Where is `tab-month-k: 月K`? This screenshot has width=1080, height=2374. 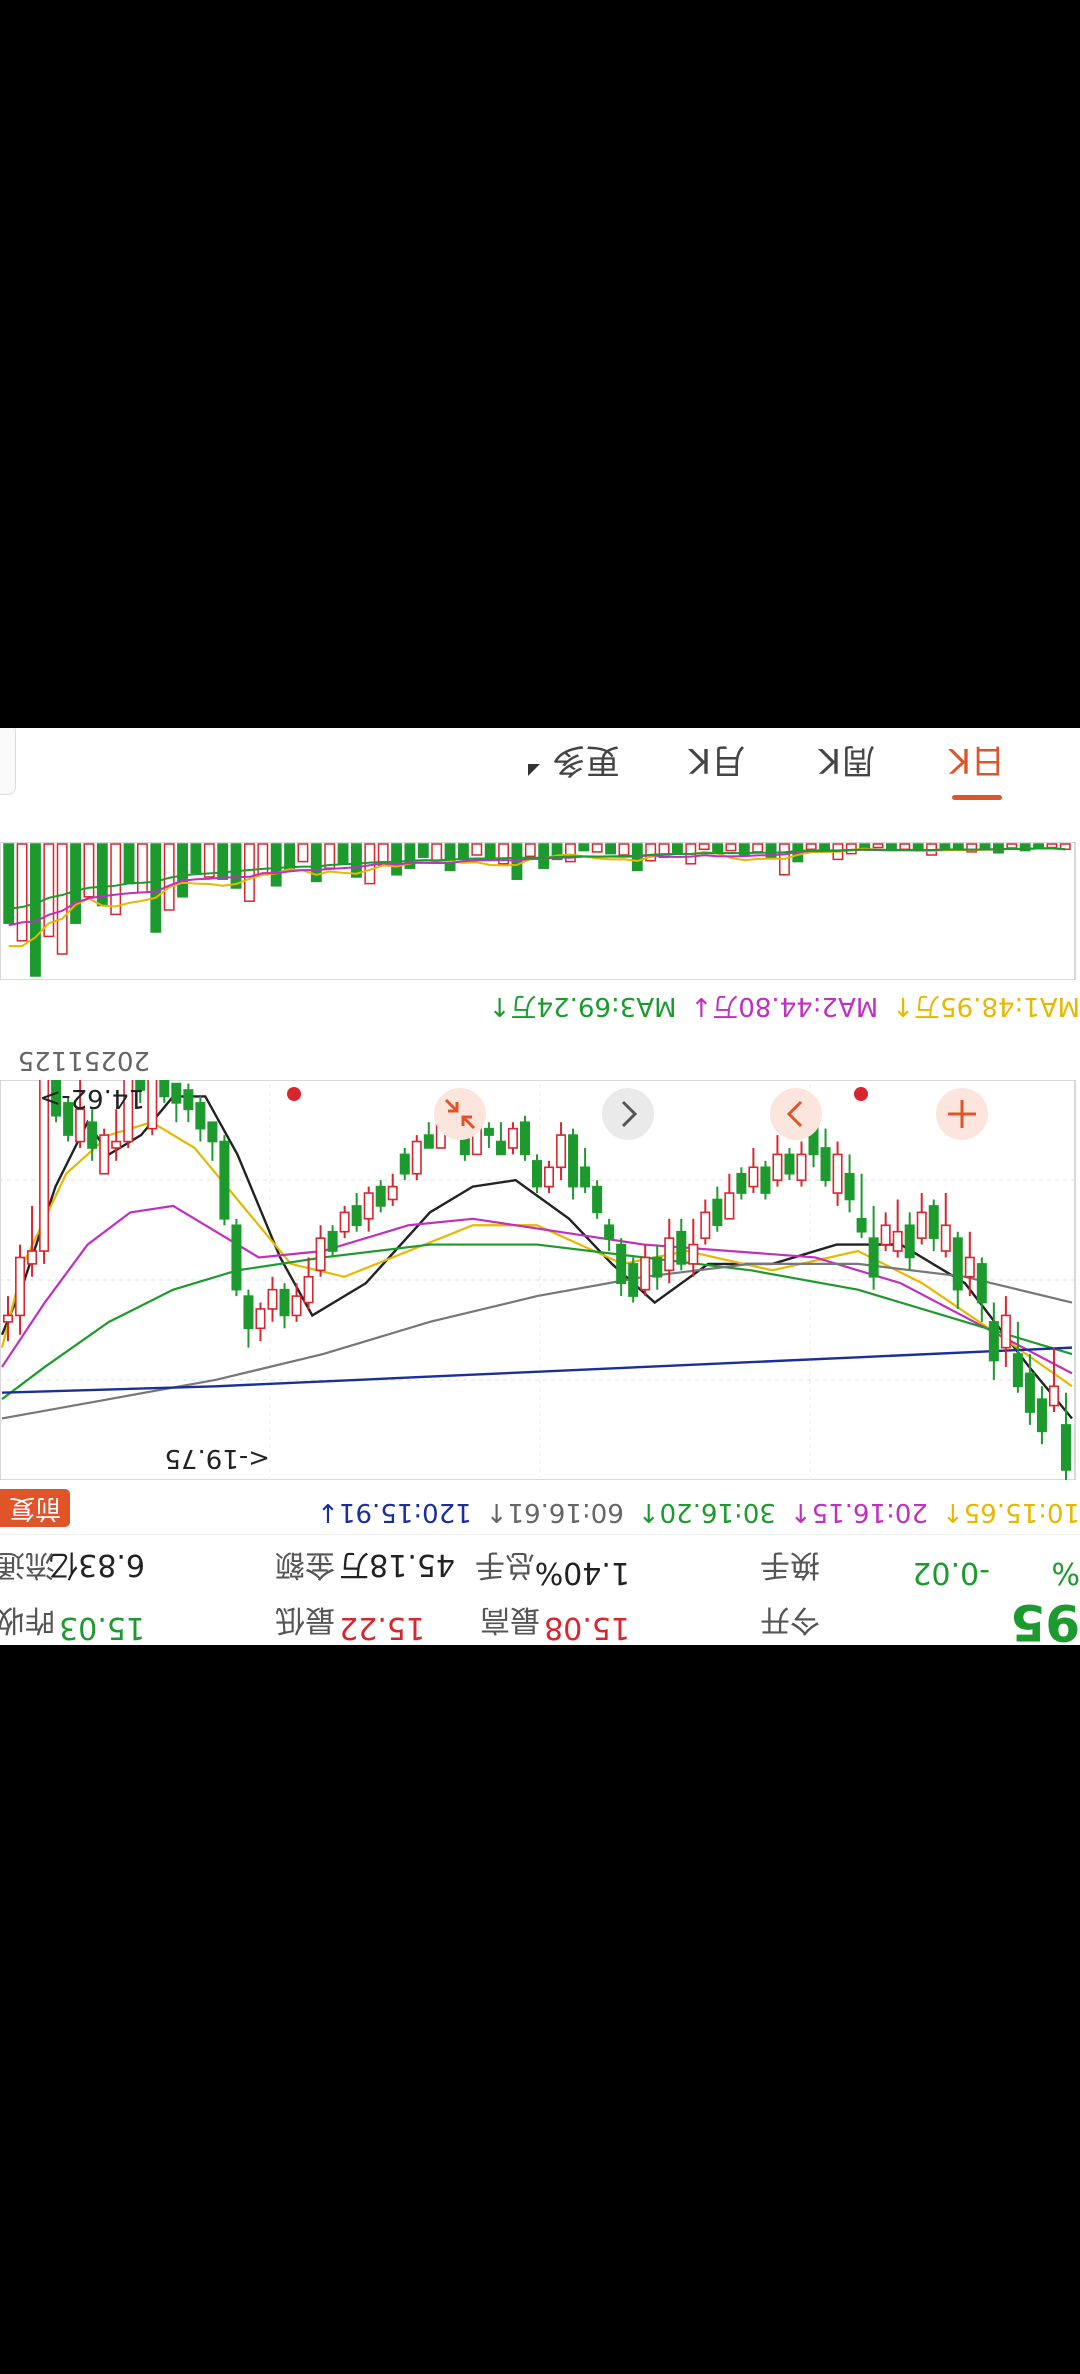 tab-month-k: 月K is located at coordinates (717, 763).